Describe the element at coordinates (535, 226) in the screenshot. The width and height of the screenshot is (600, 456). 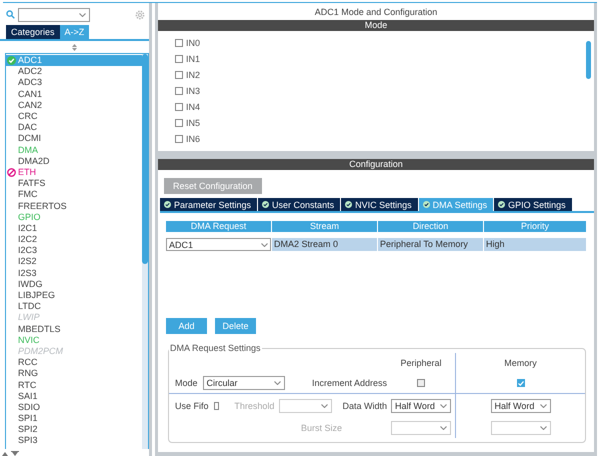
I see `column-header: Priority` at that location.